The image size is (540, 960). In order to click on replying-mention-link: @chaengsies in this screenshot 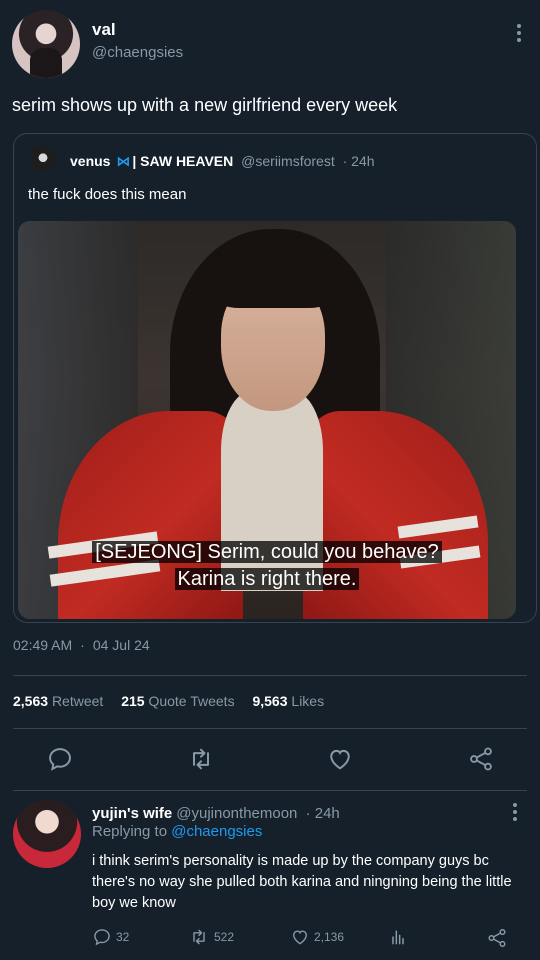, I will do `click(216, 831)`.